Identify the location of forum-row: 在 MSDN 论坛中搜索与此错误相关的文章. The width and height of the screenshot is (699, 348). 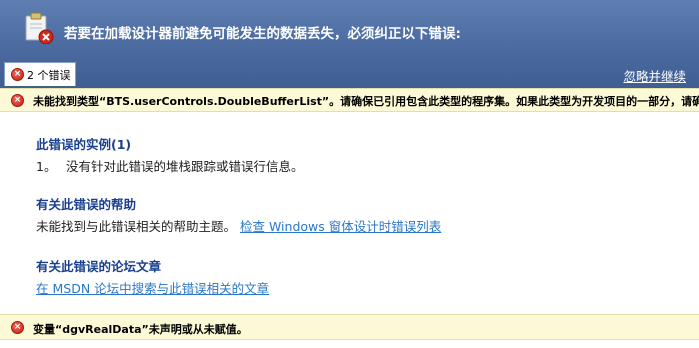
(152, 287).